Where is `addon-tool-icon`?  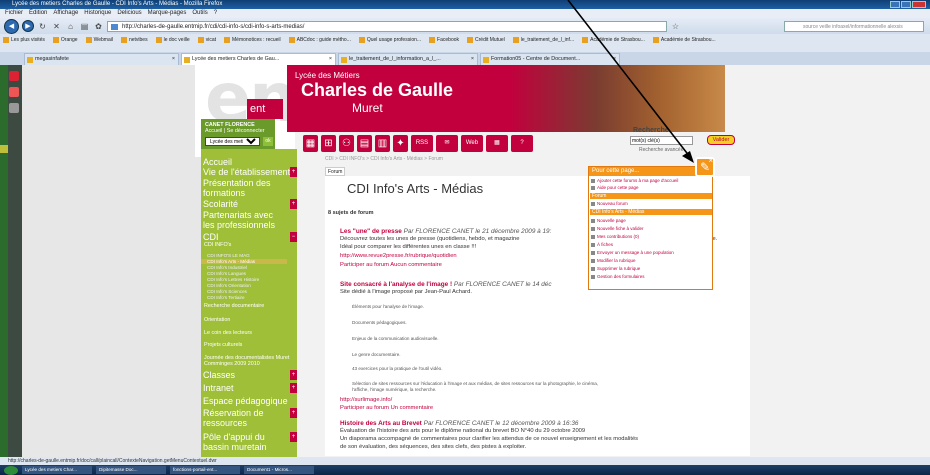
addon-tool-icon is located at coordinates (14, 108).